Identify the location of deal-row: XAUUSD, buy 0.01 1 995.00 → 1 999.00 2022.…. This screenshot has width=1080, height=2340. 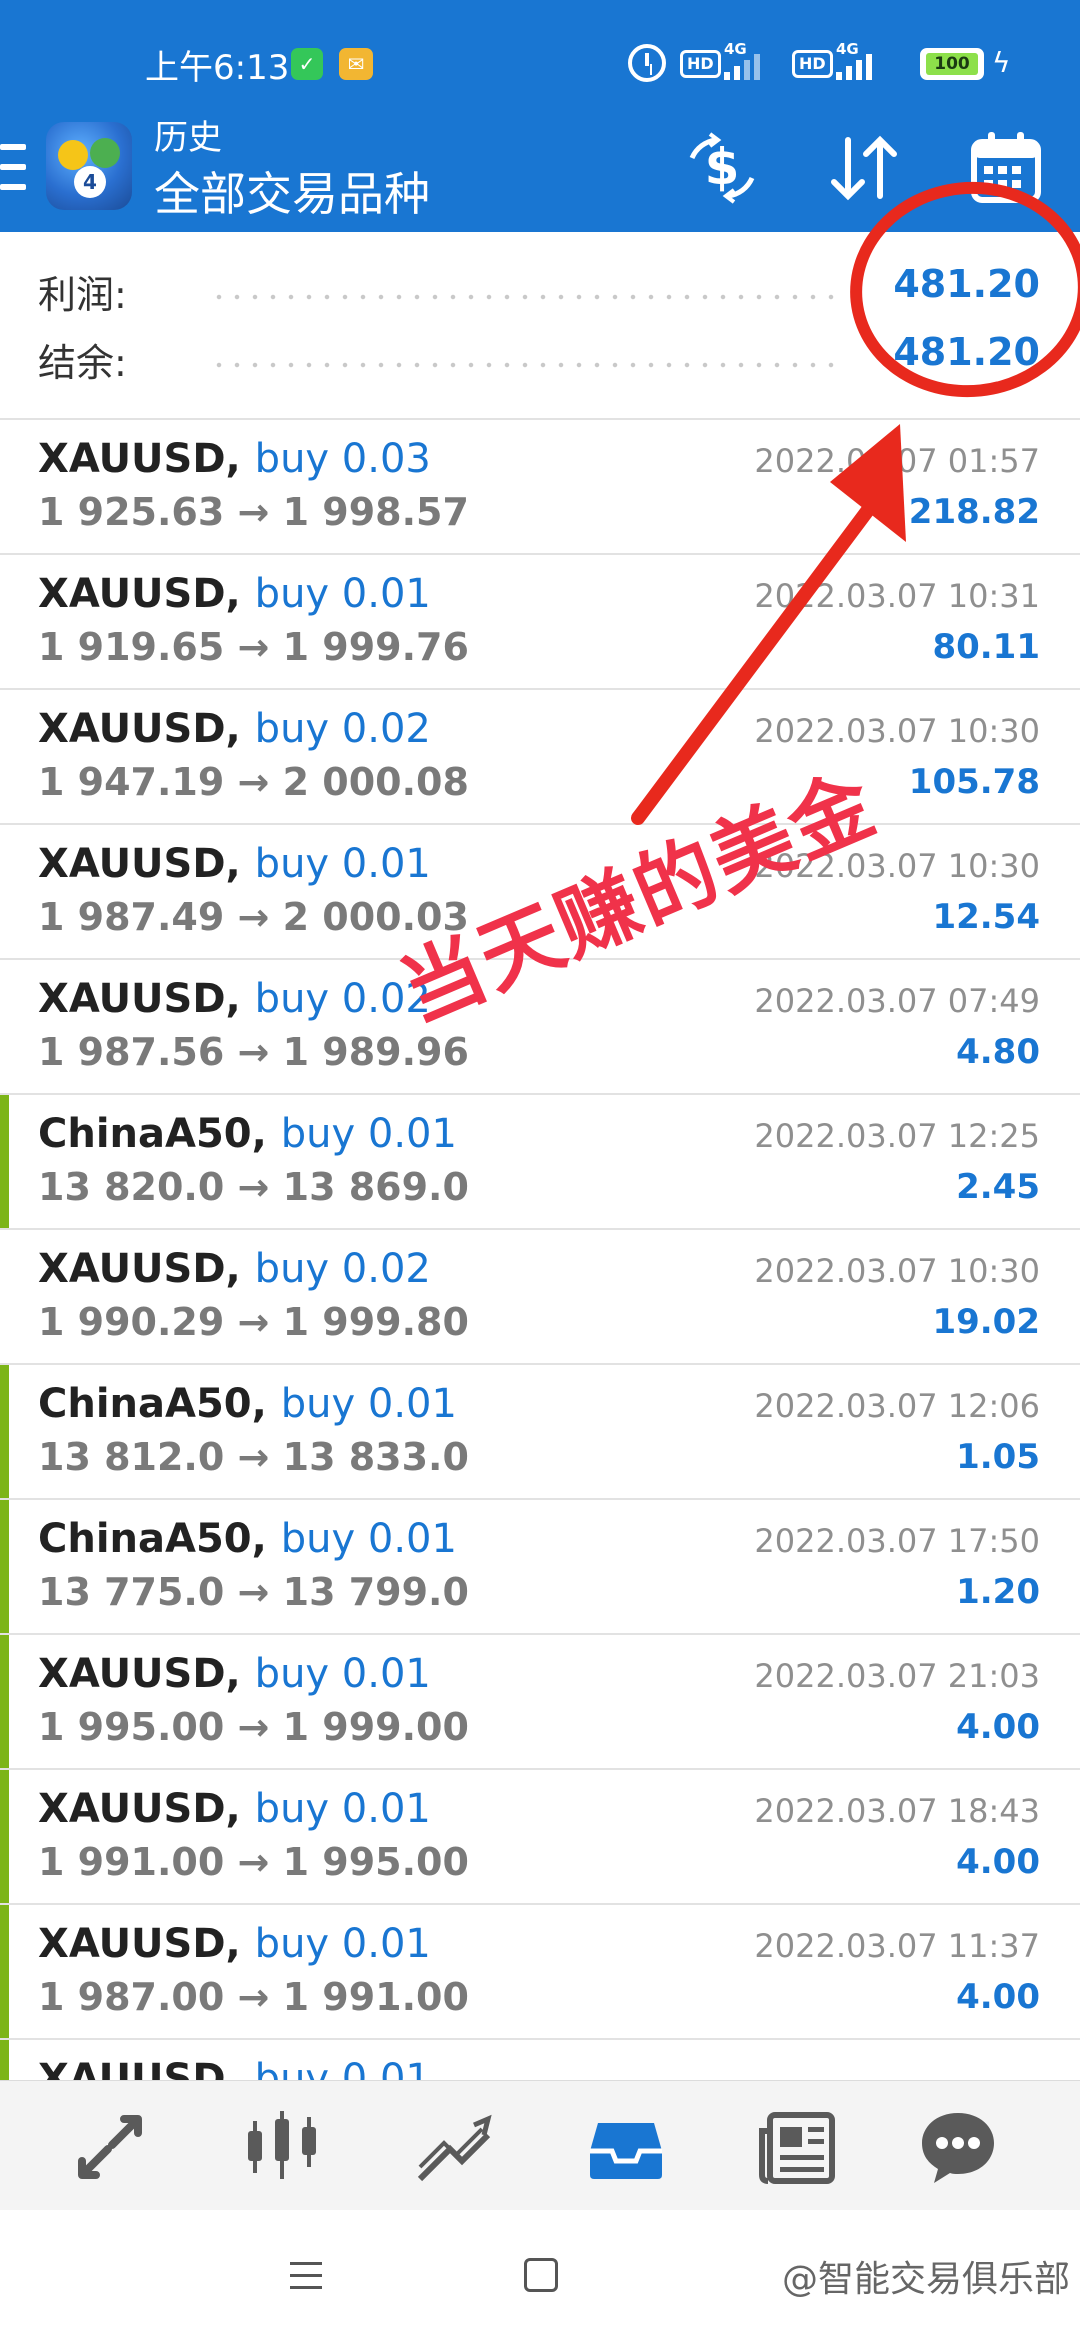
(540, 1702).